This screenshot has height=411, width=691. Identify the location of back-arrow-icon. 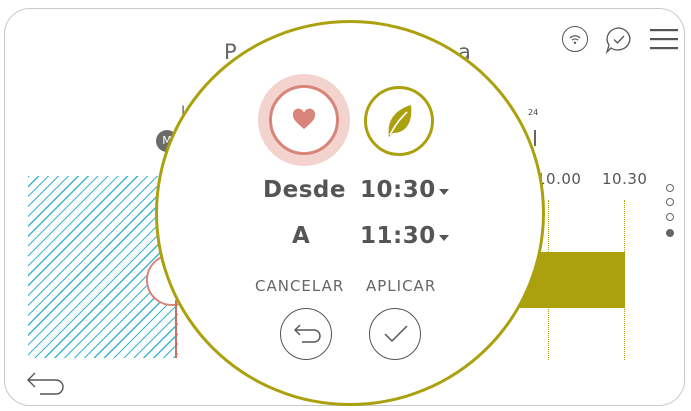
(45, 383).